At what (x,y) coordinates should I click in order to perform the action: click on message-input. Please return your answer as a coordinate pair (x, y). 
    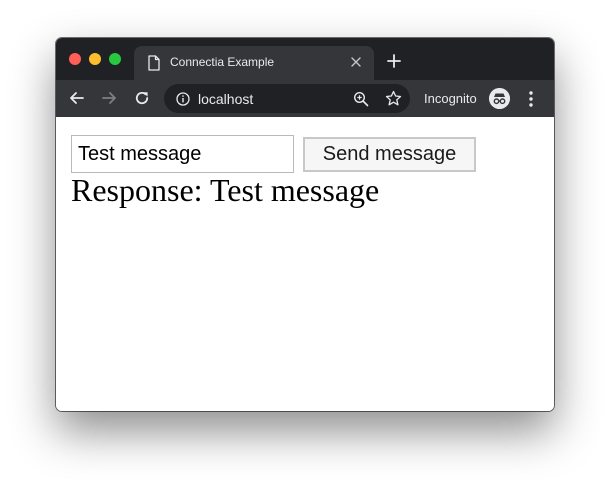
    Looking at the image, I should click on (182, 154).